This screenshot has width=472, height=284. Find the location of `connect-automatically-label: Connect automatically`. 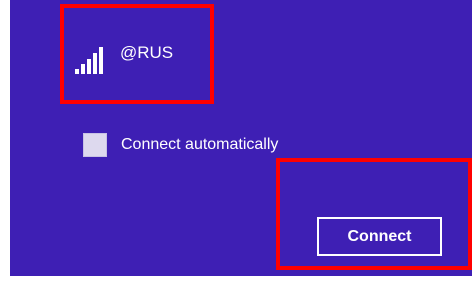

connect-automatically-label: Connect automatically is located at coordinates (200, 144).